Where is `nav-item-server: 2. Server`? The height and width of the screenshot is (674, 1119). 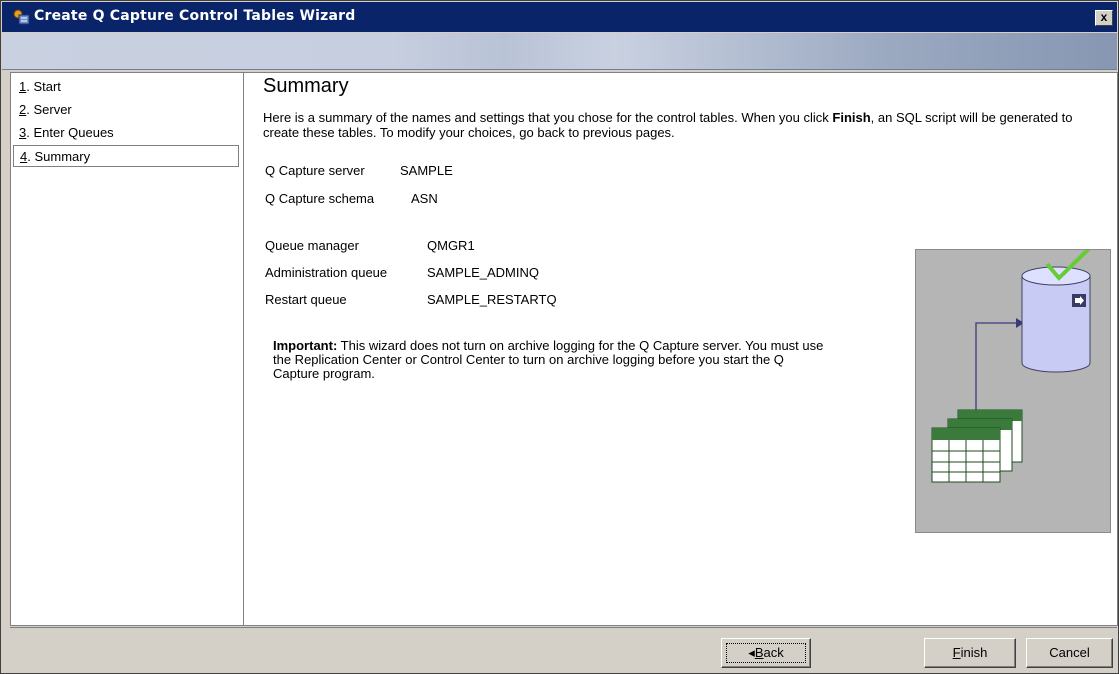 nav-item-server: 2. Server is located at coordinates (126, 110).